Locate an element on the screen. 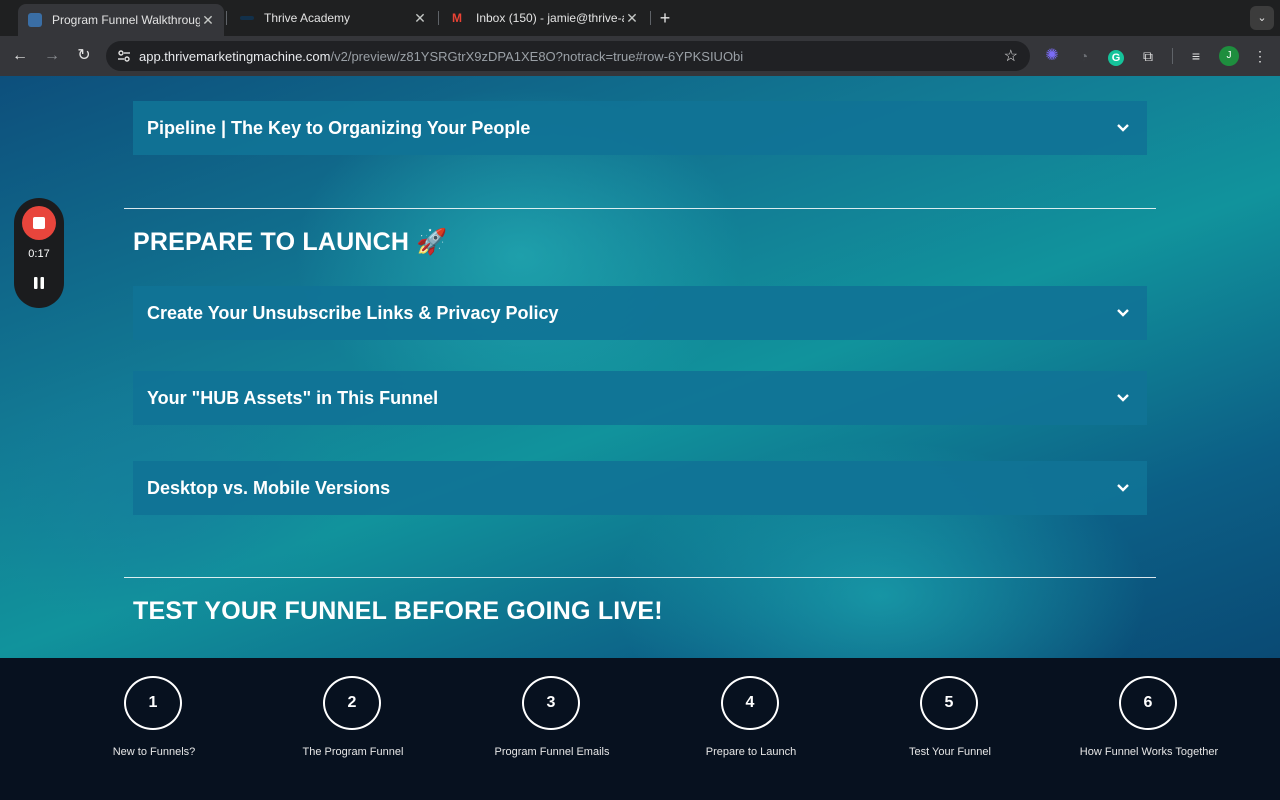 Image resolution: width=1280 pixels, height=800 pixels. kebab-menu-icon: ⋮ is located at coordinates (1260, 56).